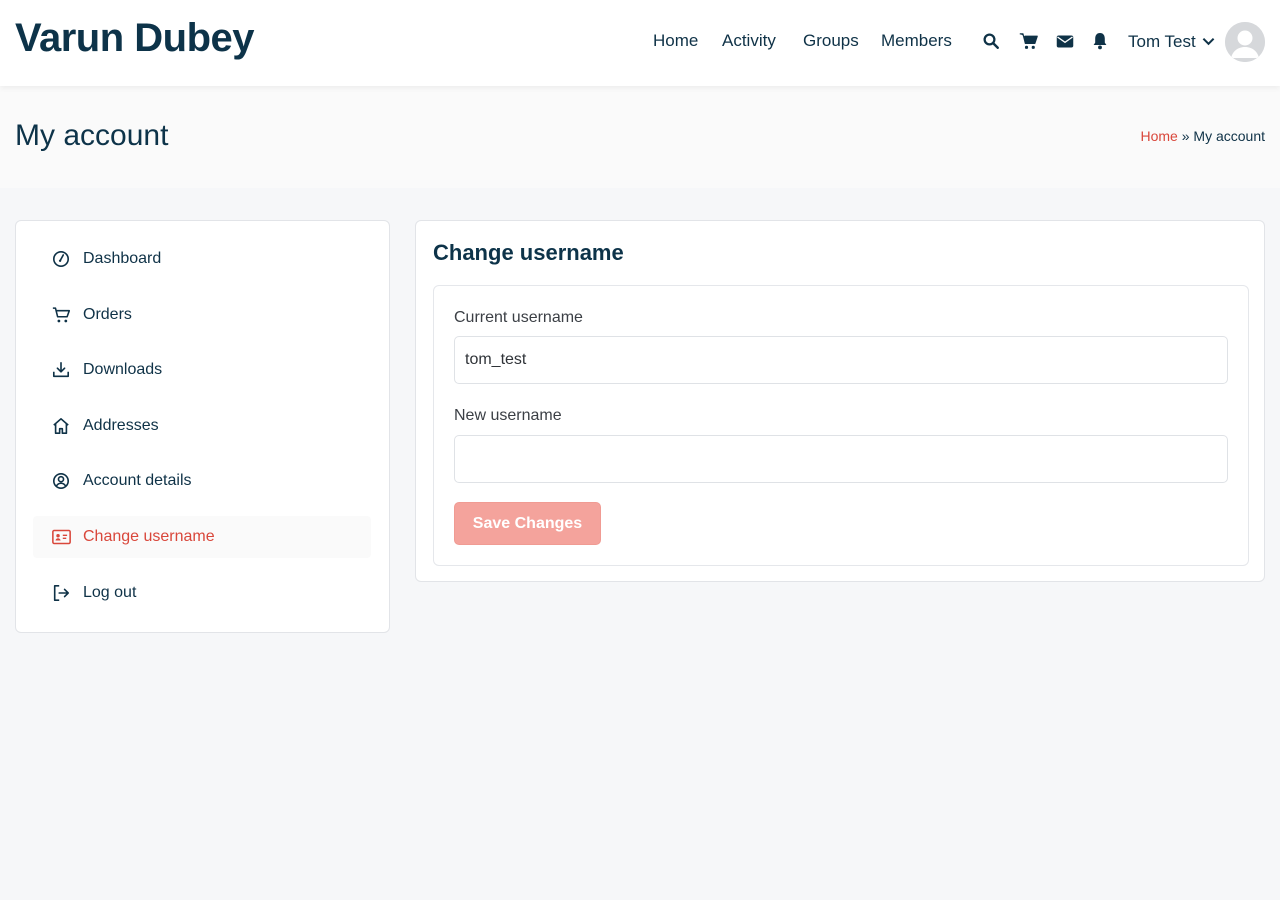  What do you see at coordinates (1065, 41) in the screenshot?
I see `mail-icon` at bounding box center [1065, 41].